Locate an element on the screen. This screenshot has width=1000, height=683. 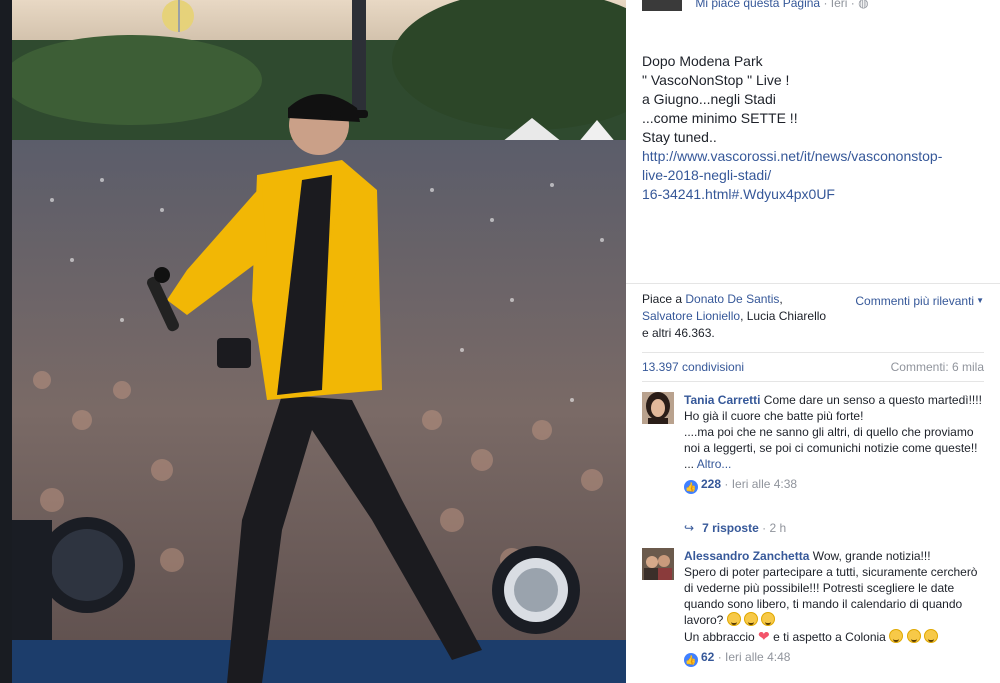
smile-emoji-icon is located at coordinates (896, 636).